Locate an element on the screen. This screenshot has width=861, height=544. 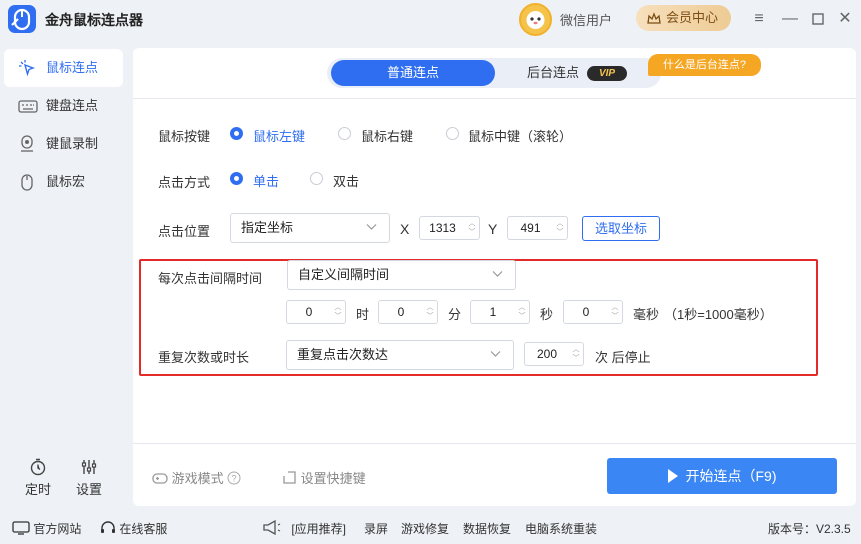
help-icon: ? is located at coordinates (234, 478).